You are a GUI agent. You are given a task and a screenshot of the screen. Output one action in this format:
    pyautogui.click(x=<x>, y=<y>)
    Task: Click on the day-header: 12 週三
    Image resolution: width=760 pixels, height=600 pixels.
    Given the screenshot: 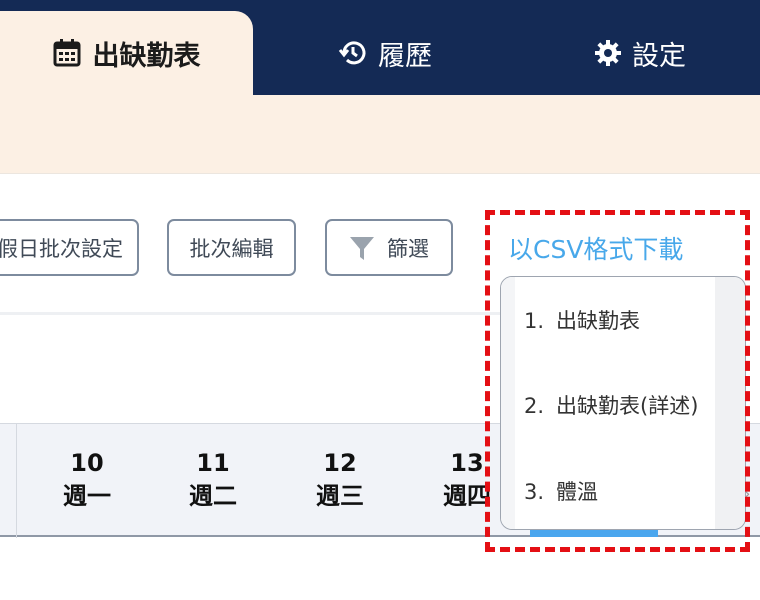 What is the action you would take?
    pyautogui.click(x=340, y=481)
    